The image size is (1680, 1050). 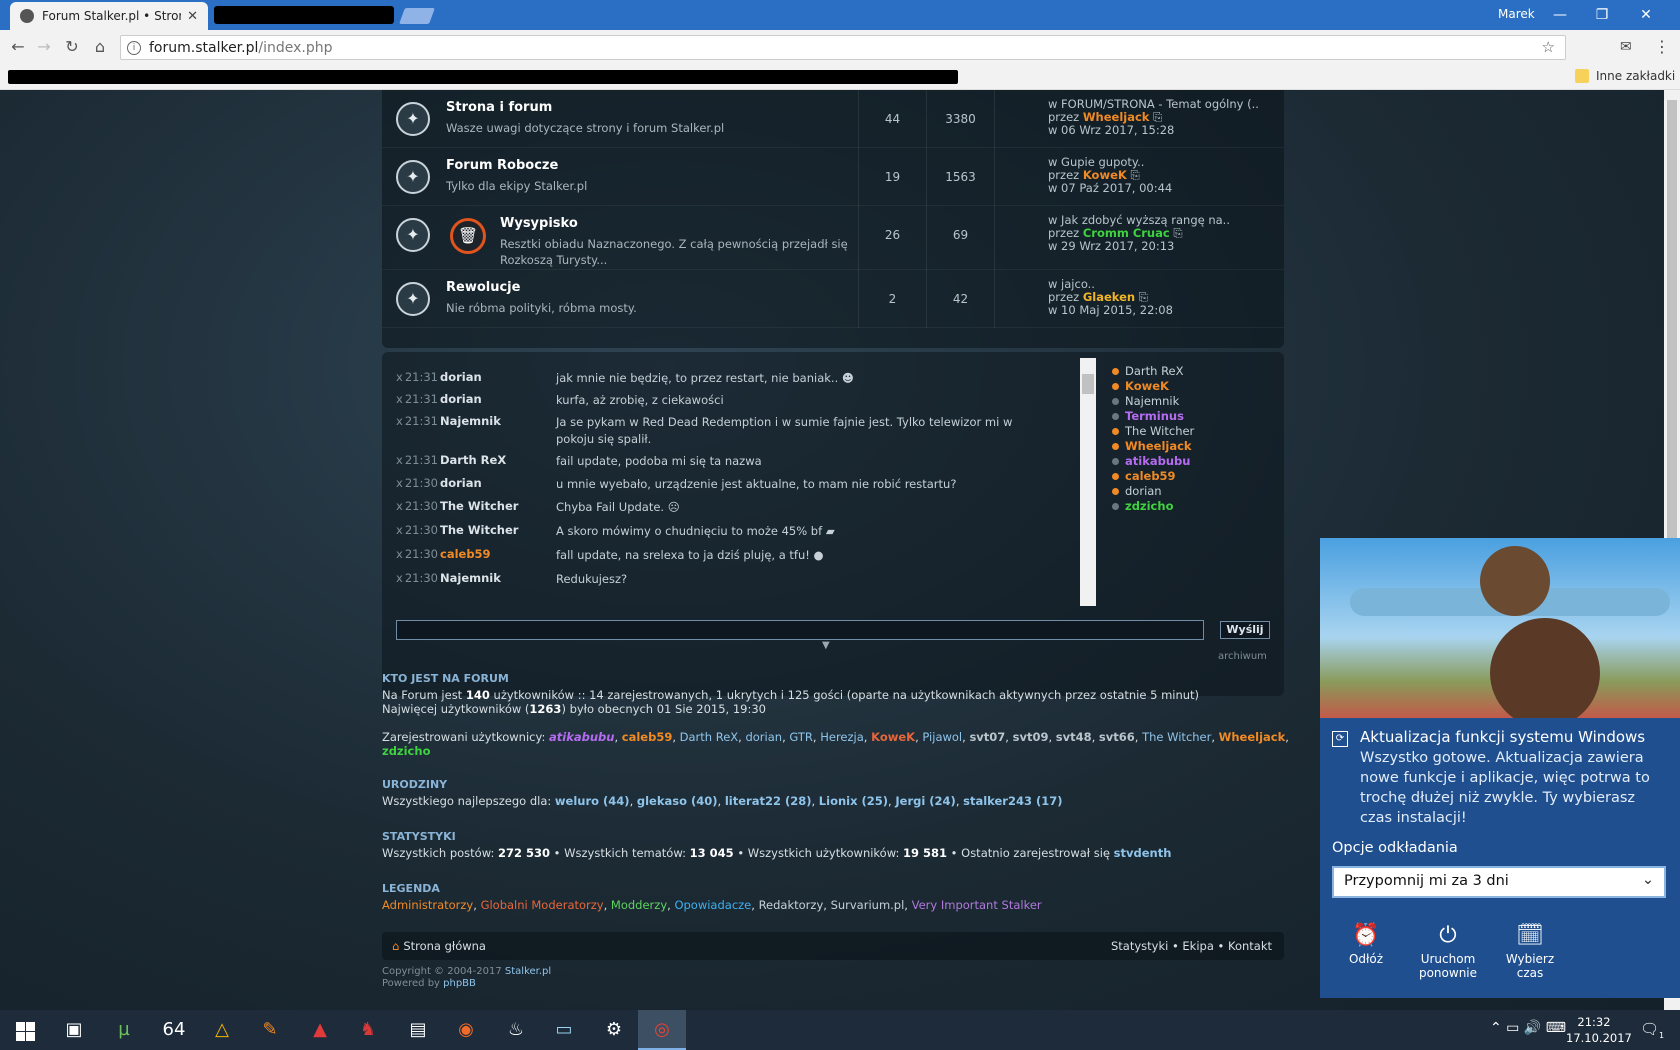 I want to click on taskbar-delta-icon: ▲, so click(x=320, y=1030).